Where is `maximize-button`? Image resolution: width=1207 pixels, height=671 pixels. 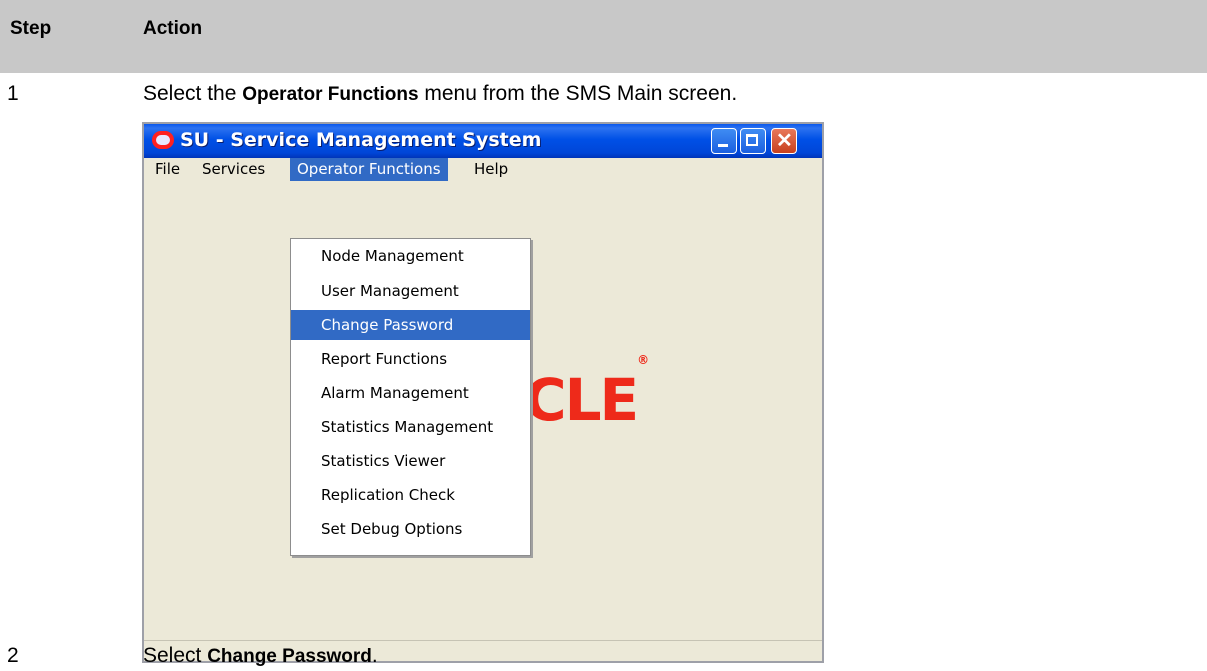 maximize-button is located at coordinates (753, 141).